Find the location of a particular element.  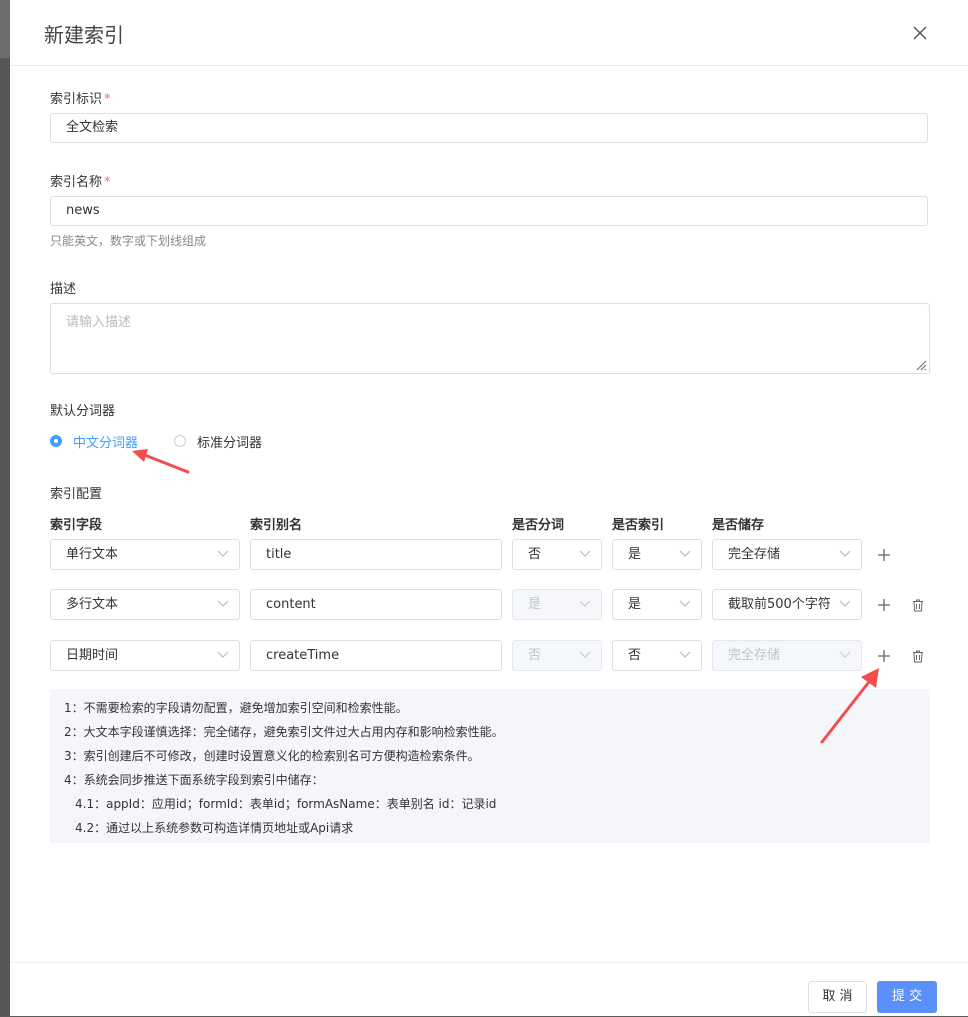

column-header: 是否分词 is located at coordinates (538, 525).